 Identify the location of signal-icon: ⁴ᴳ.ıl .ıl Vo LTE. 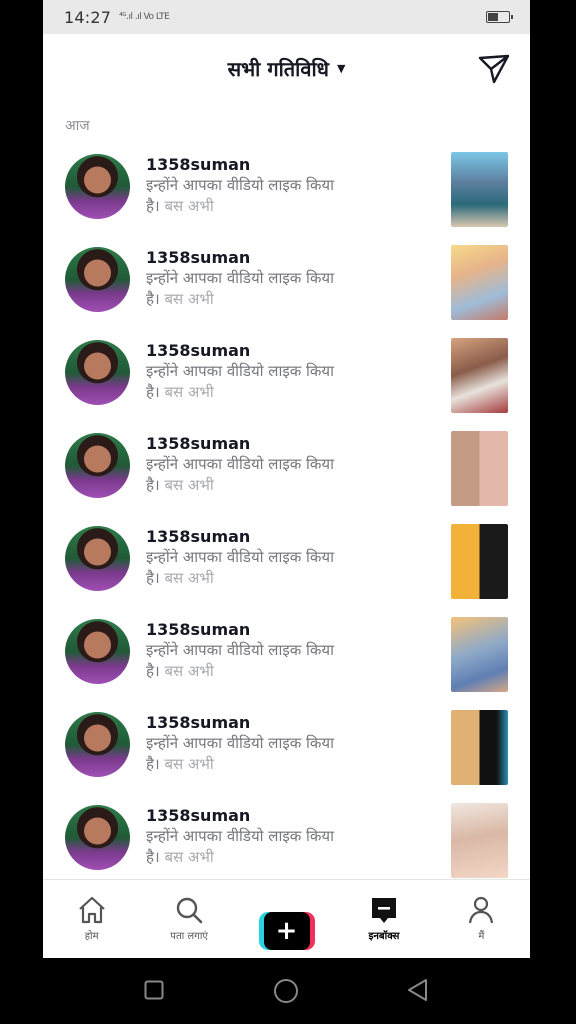
(144, 17).